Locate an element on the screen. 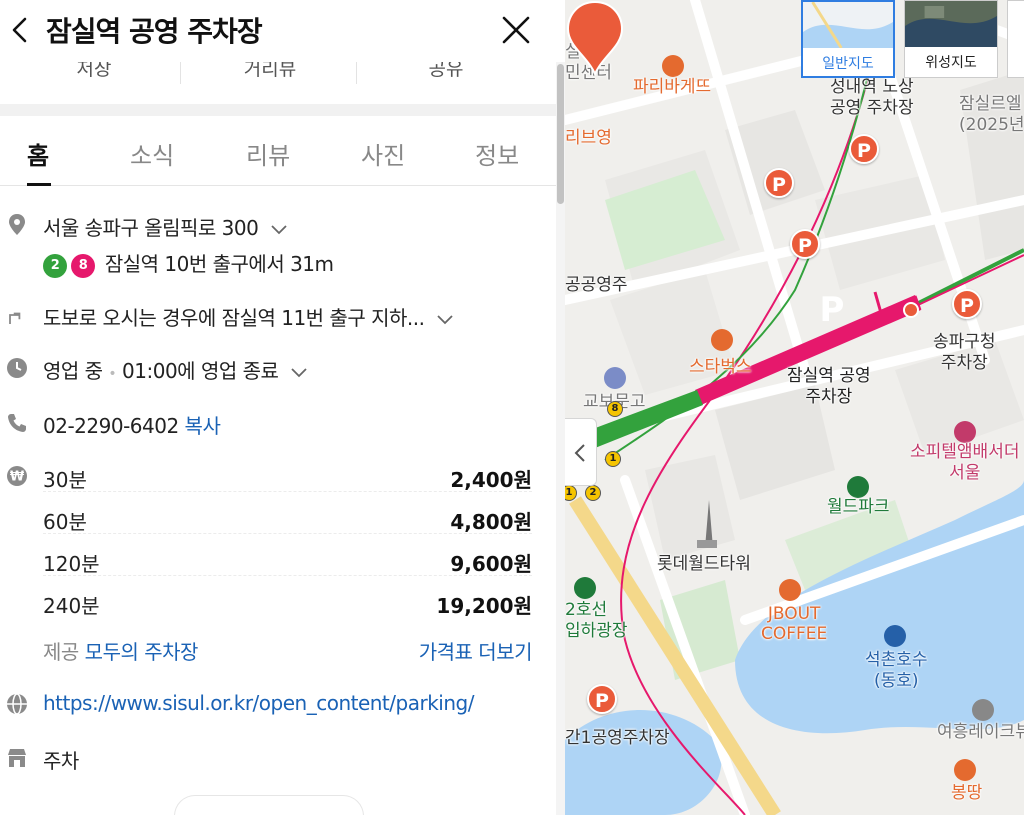  map-label-seokchon-lake: 석촌호수 (동호) is located at coordinates (896, 671).